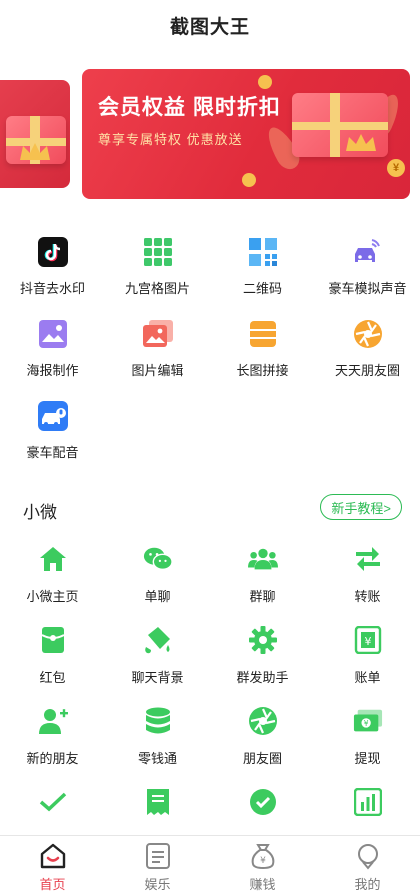 This screenshot has width=420, height=895. What do you see at coordinates (263, 721) in the screenshot?
I see `aperture-icon` at bounding box center [263, 721].